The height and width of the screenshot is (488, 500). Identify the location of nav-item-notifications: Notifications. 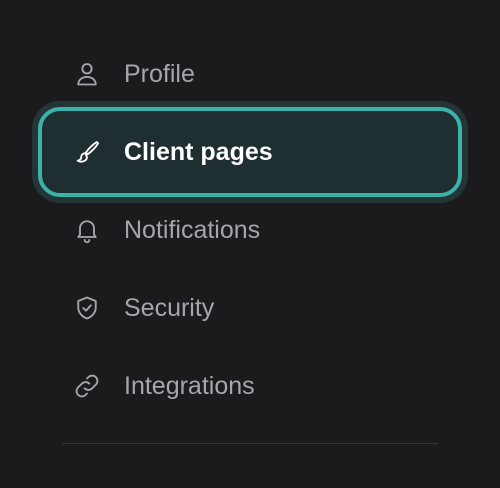
(250, 230).